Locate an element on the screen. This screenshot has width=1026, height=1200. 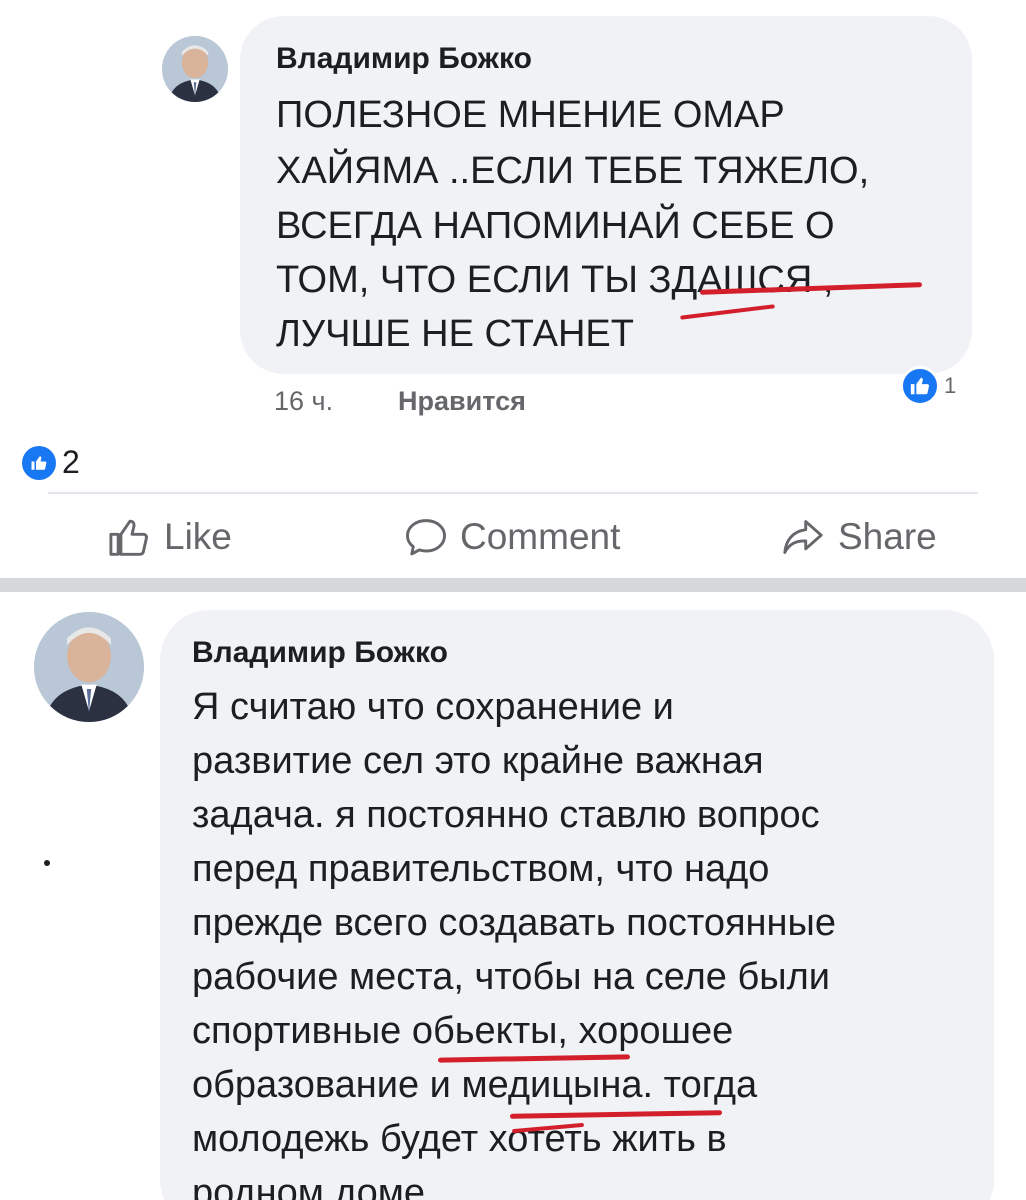
comment-text-line: Я считаю что сохранение и is located at coordinates (433, 707).